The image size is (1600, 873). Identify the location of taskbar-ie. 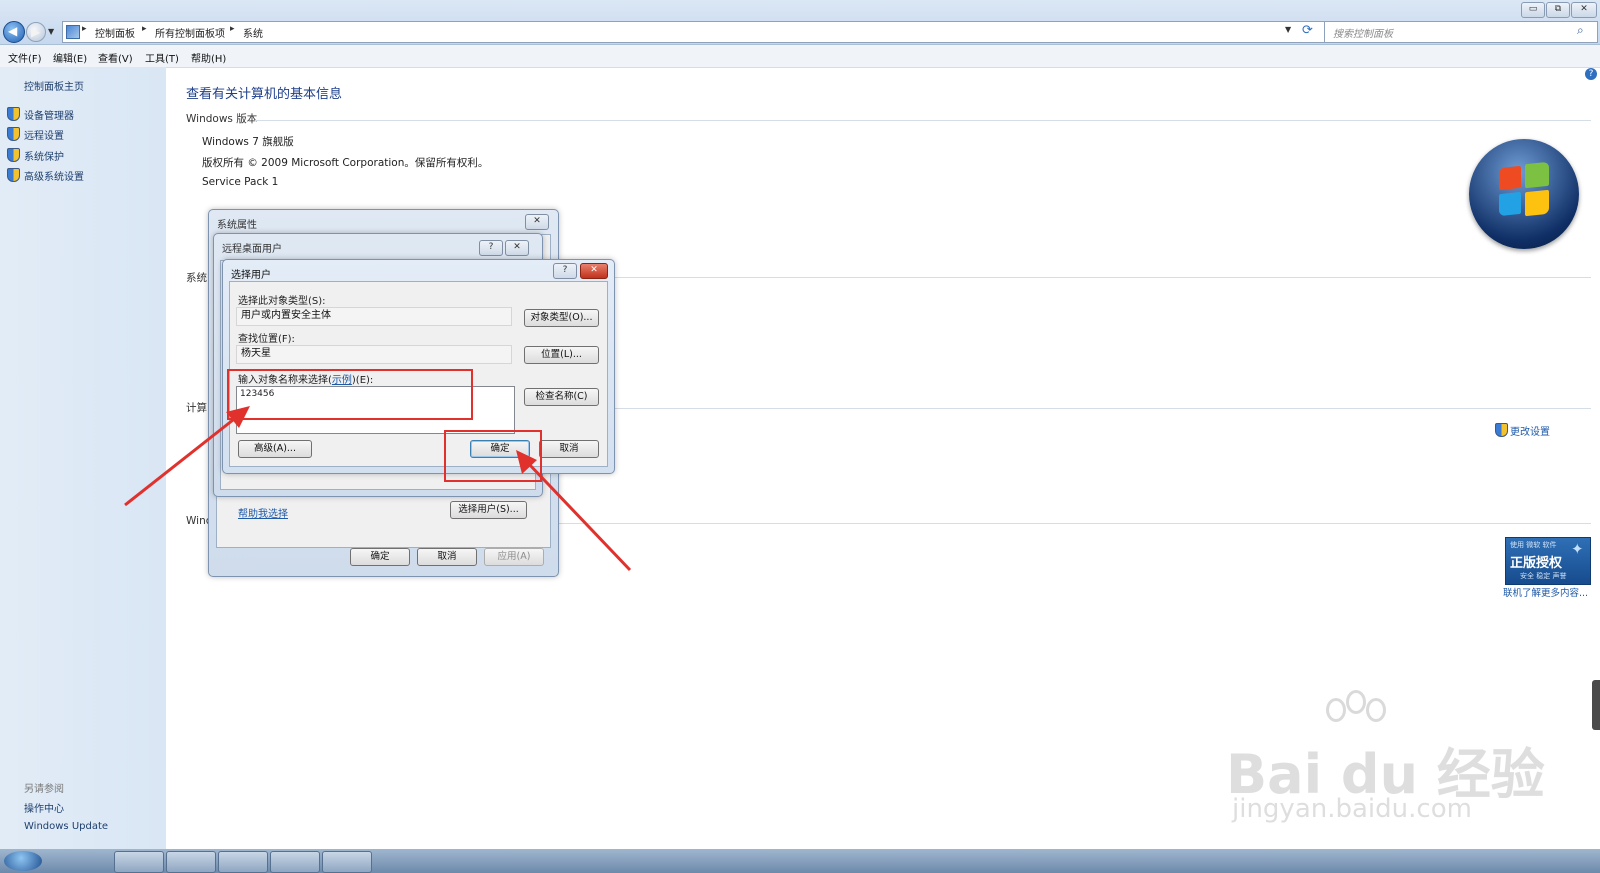
(139, 862).